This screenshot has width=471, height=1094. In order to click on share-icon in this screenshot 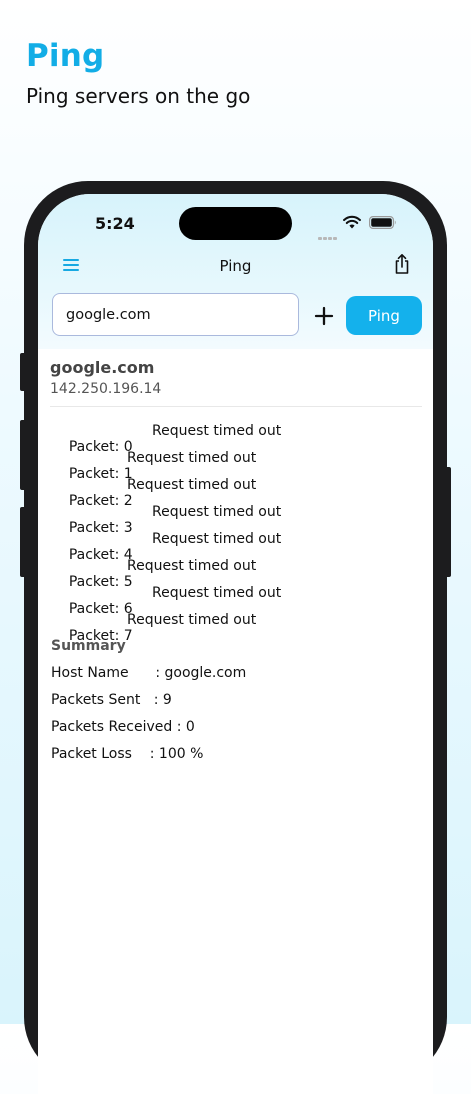, I will do `click(402, 264)`.